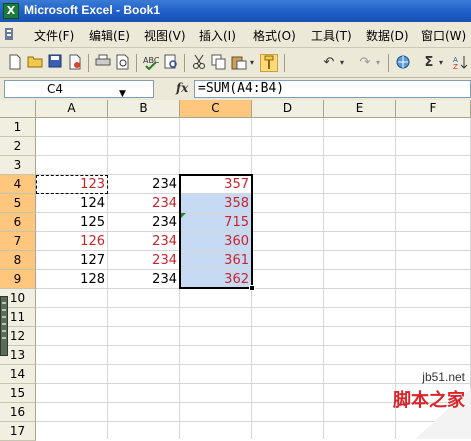  Describe the element at coordinates (35, 63) in the screenshot. I see `open-icon` at that location.